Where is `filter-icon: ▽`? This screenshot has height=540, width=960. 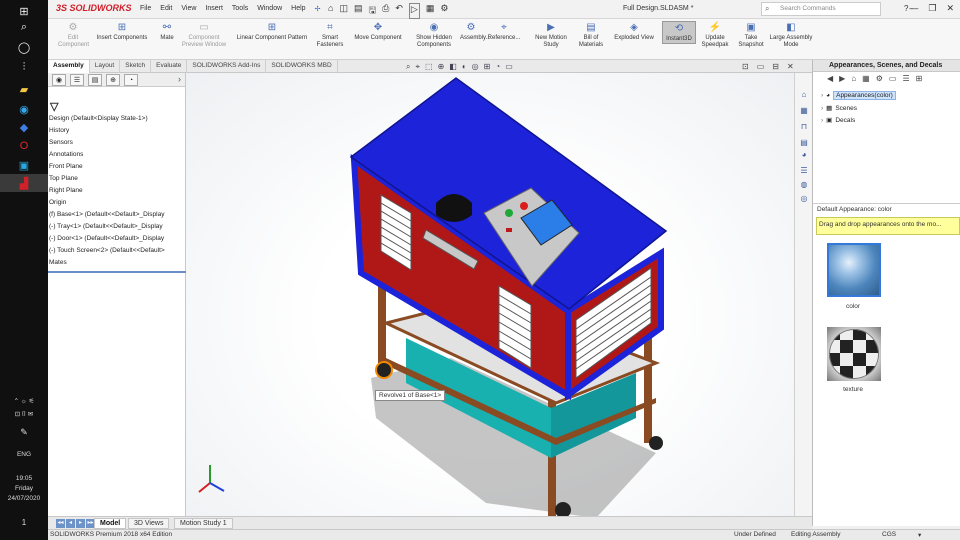 filter-icon: ▽ is located at coordinates (54, 106).